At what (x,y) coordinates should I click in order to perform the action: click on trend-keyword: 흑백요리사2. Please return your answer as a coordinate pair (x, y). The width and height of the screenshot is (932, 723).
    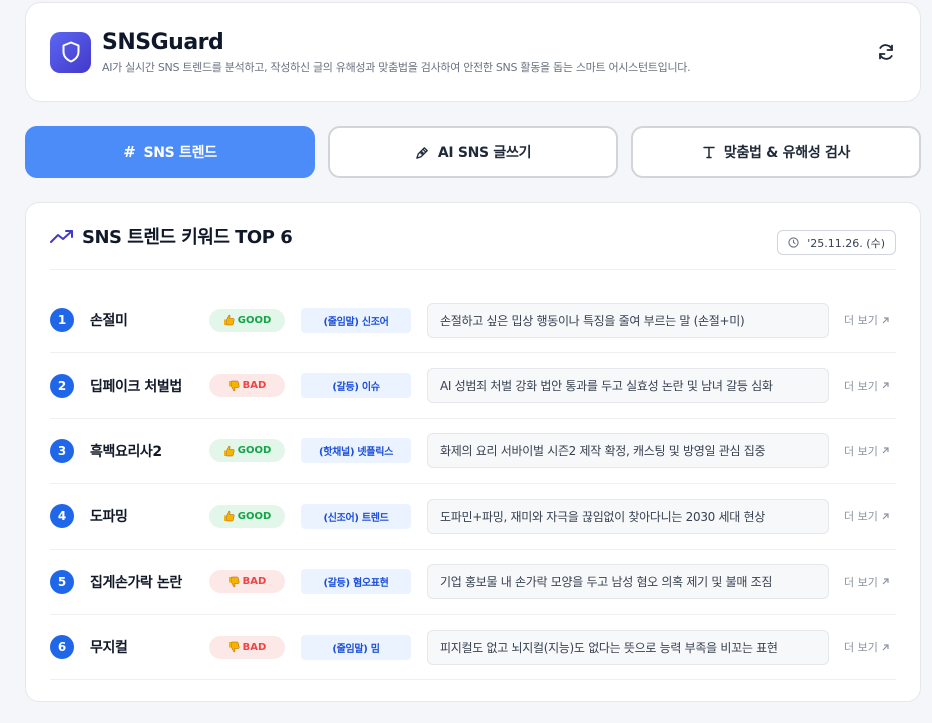
    Looking at the image, I should click on (126, 451).